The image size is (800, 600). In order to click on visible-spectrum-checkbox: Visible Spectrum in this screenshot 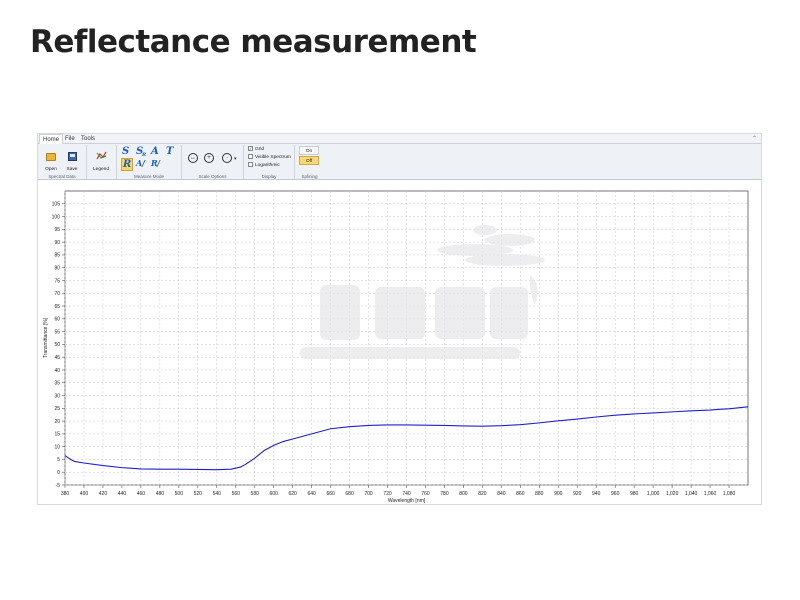, I will do `click(269, 157)`.